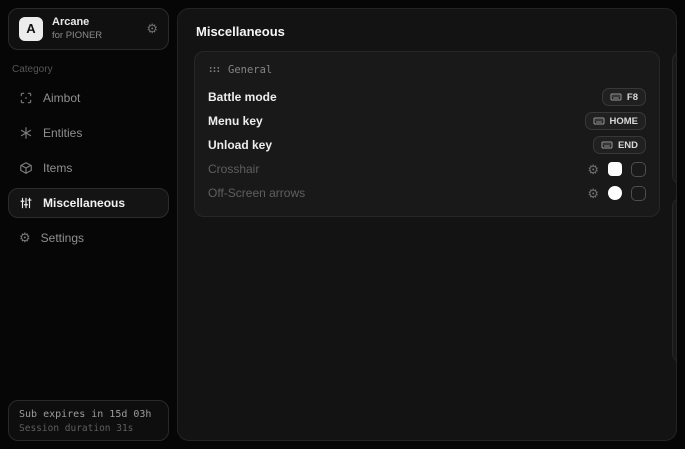 This screenshot has width=685, height=449. Describe the element at coordinates (234, 169) in the screenshot. I see `setting-label: Crosshair` at that location.